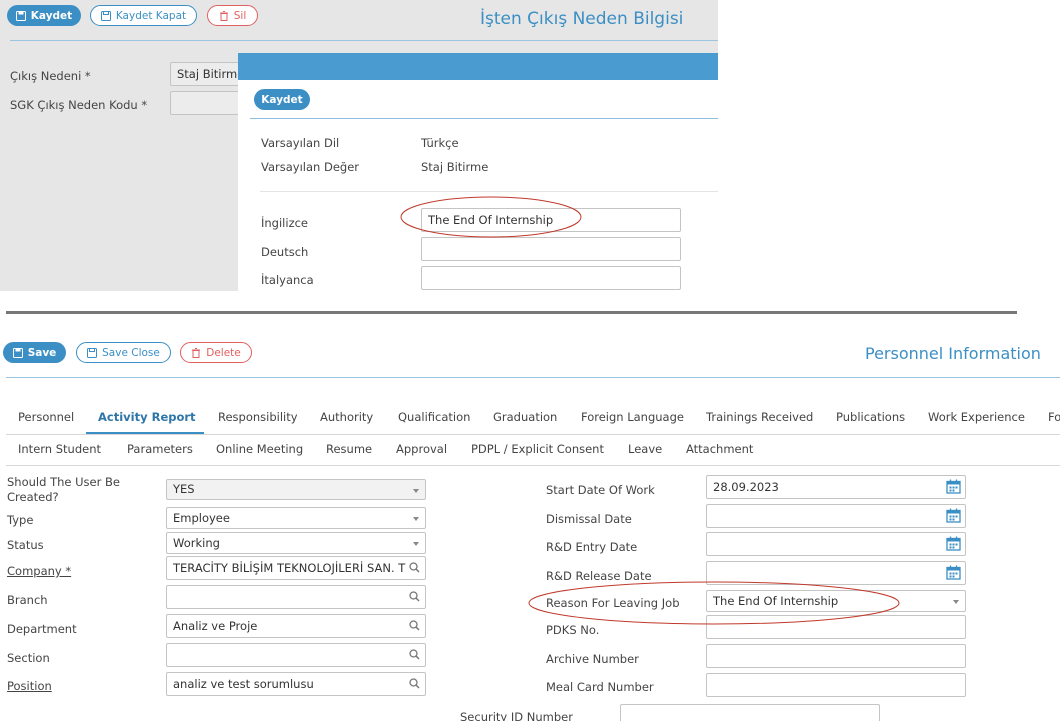 The width and height of the screenshot is (1060, 721). What do you see at coordinates (511, 312) in the screenshot?
I see `screenshot-separator` at bounding box center [511, 312].